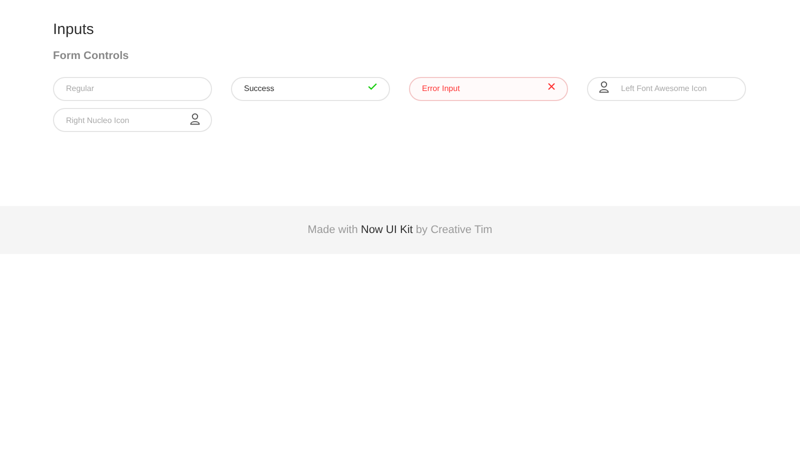  Describe the element at coordinates (488, 88) in the screenshot. I see `input-field: Error Input` at that location.